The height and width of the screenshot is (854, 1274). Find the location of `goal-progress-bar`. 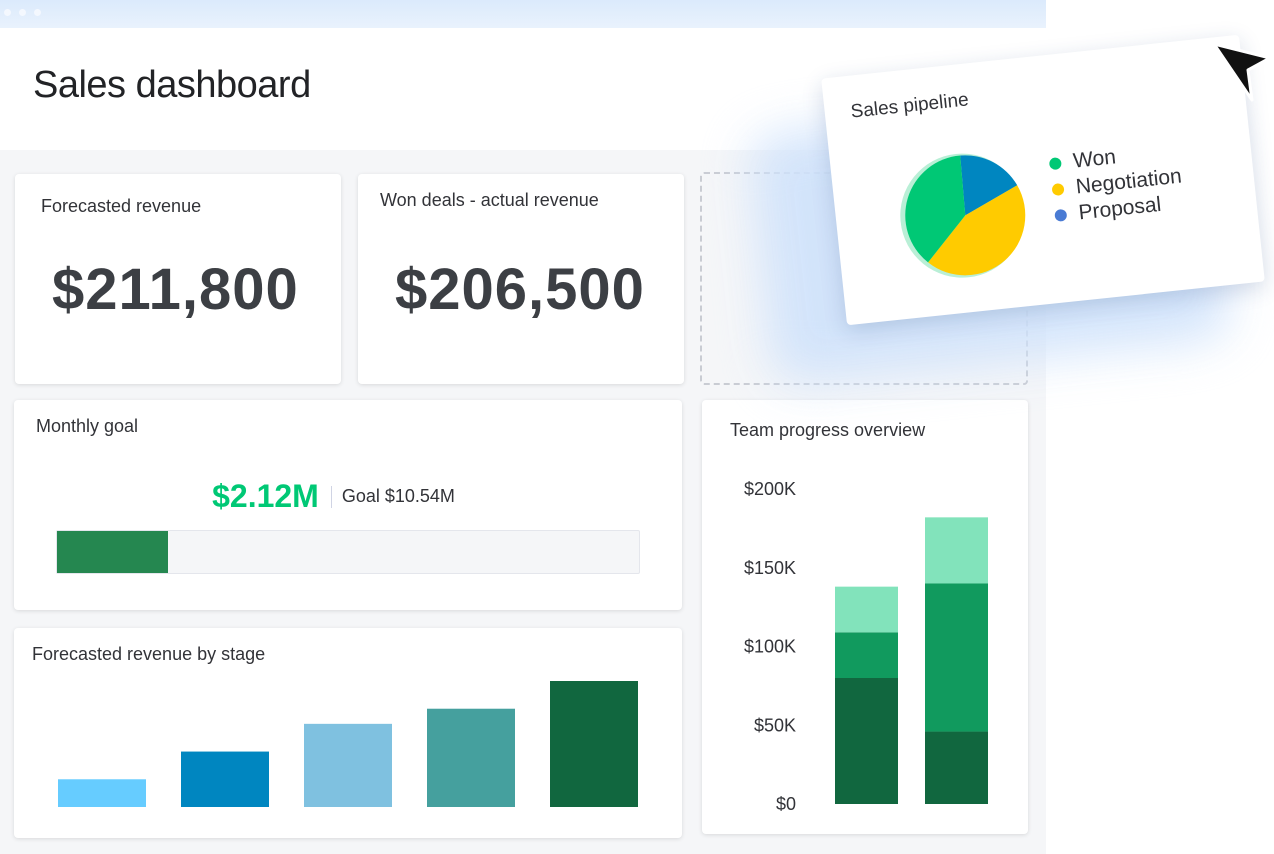

goal-progress-bar is located at coordinates (348, 552).